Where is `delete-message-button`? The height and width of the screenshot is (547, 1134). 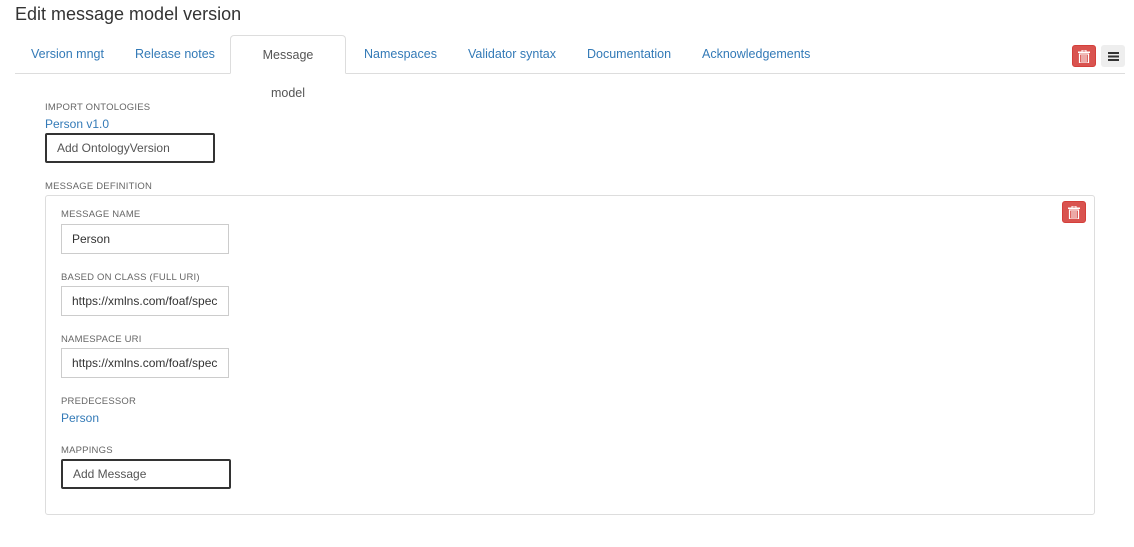
delete-message-button is located at coordinates (1074, 212).